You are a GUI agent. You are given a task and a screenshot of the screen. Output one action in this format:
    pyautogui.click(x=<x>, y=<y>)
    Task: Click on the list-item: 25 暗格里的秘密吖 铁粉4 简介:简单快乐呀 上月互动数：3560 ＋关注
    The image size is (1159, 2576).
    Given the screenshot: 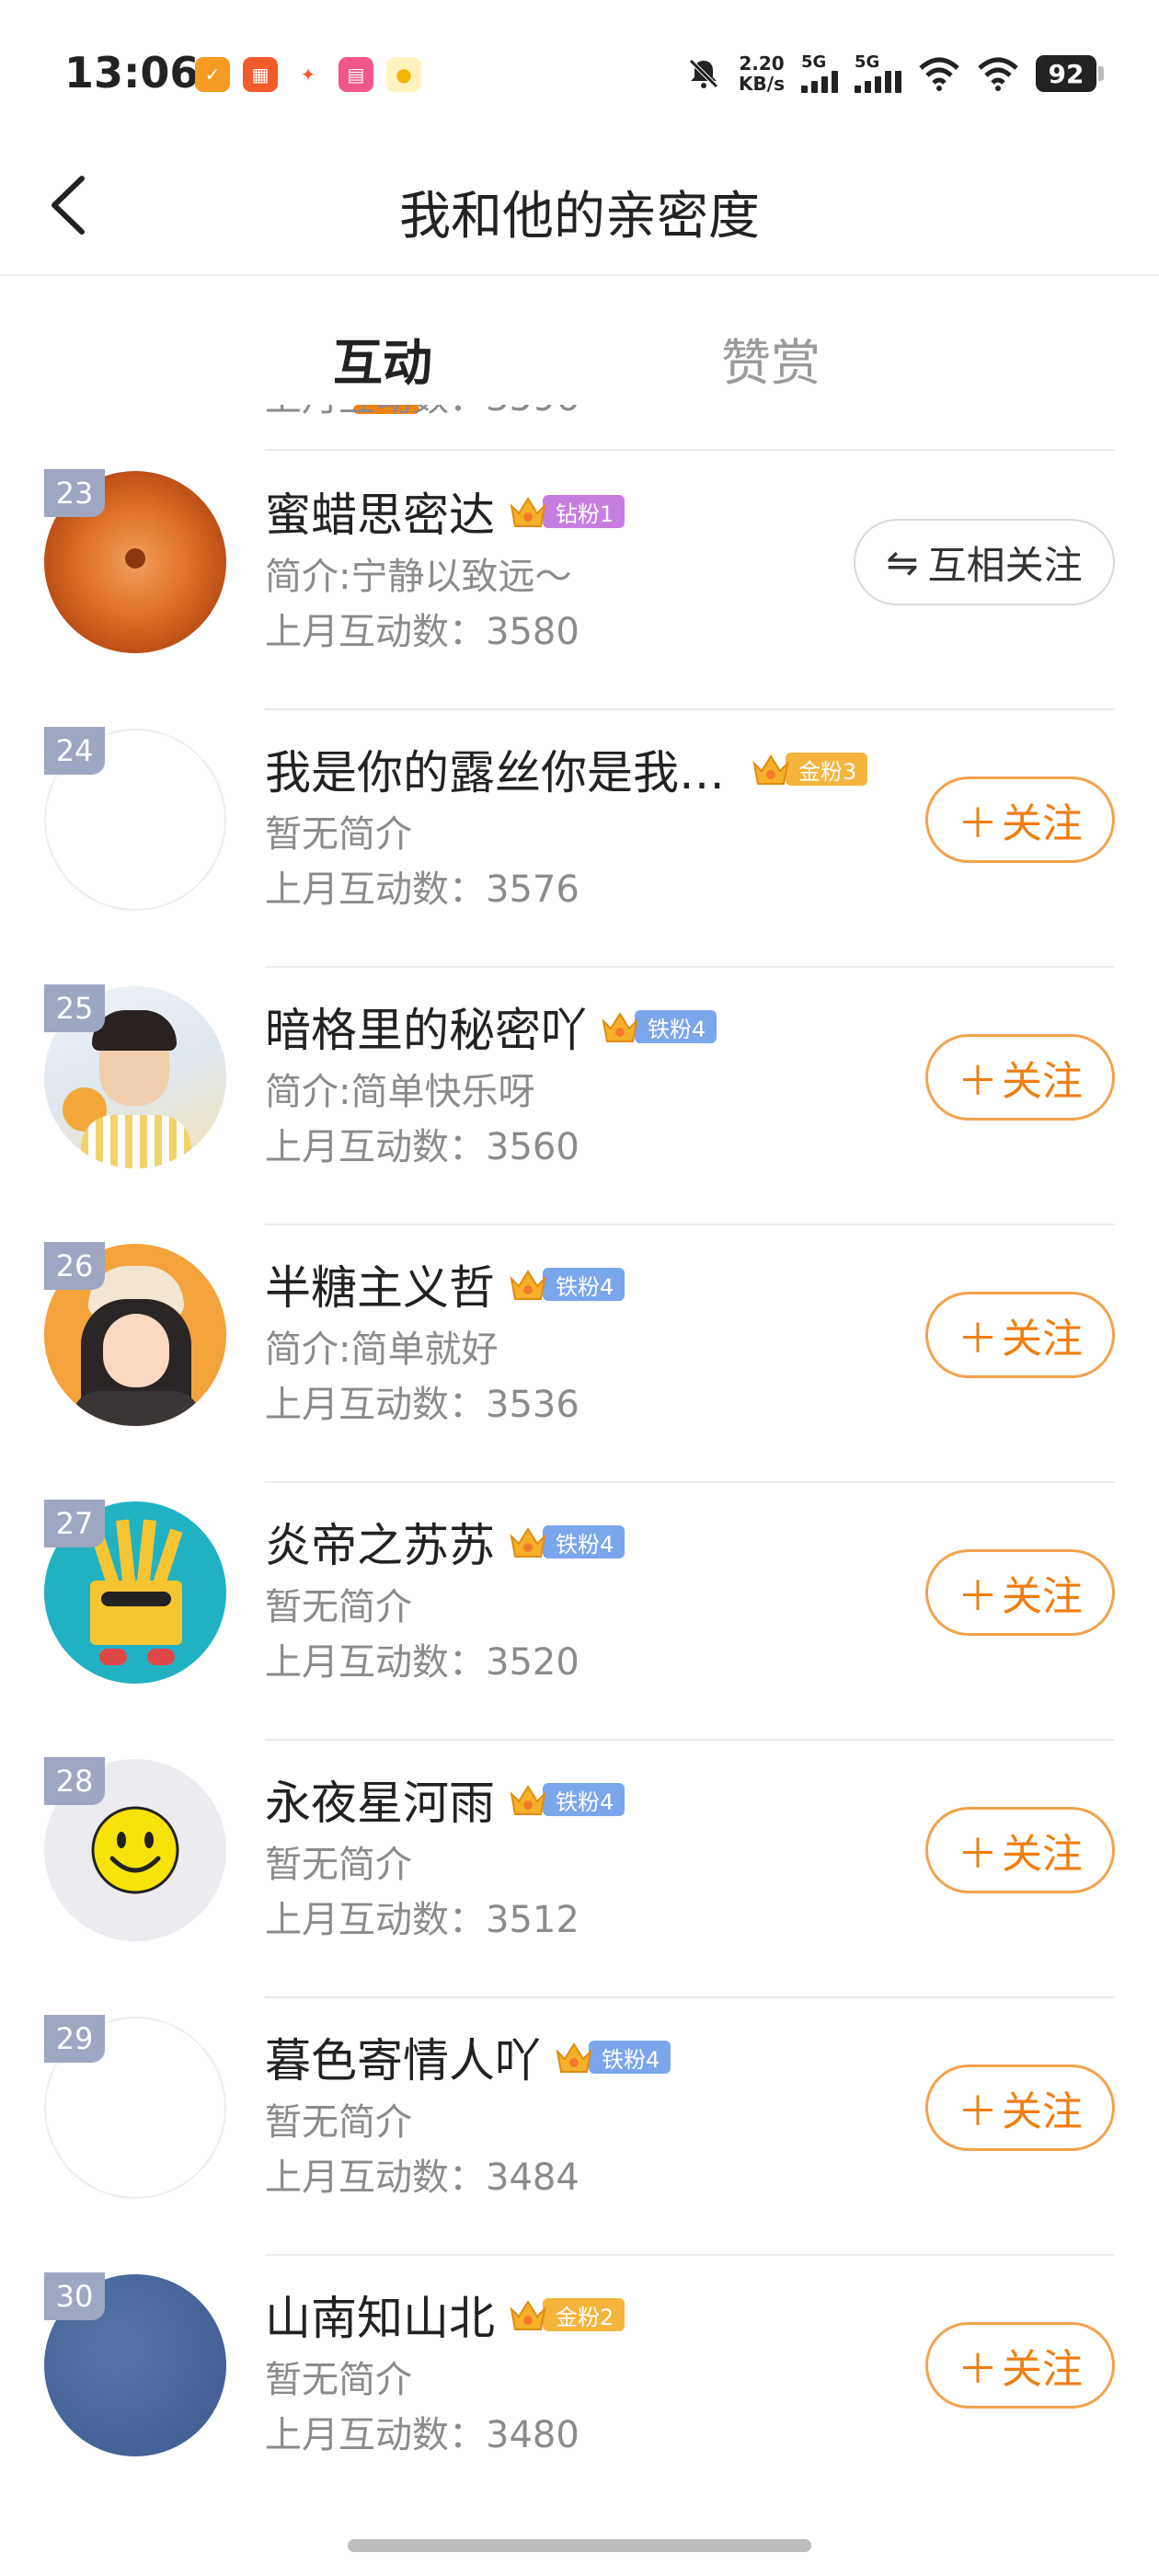 What is the action you would take?
    pyautogui.click(x=579, y=1104)
    